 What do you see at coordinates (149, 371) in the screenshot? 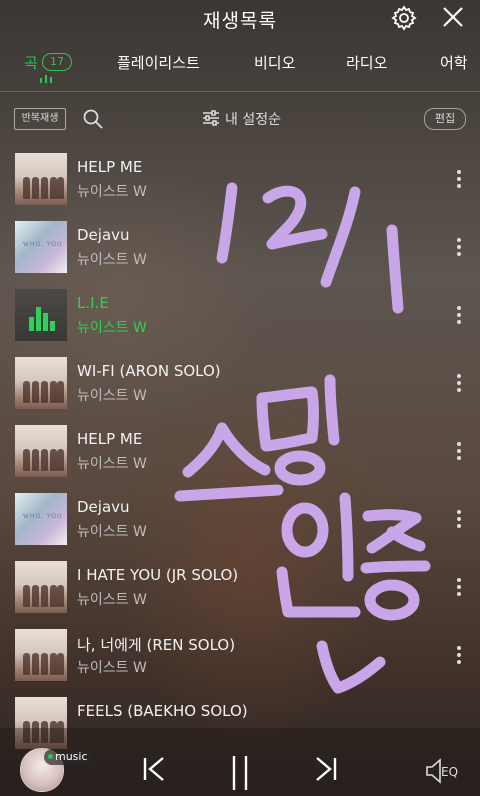
I see `track-title: WI-FI (ARON SOLO)` at bounding box center [149, 371].